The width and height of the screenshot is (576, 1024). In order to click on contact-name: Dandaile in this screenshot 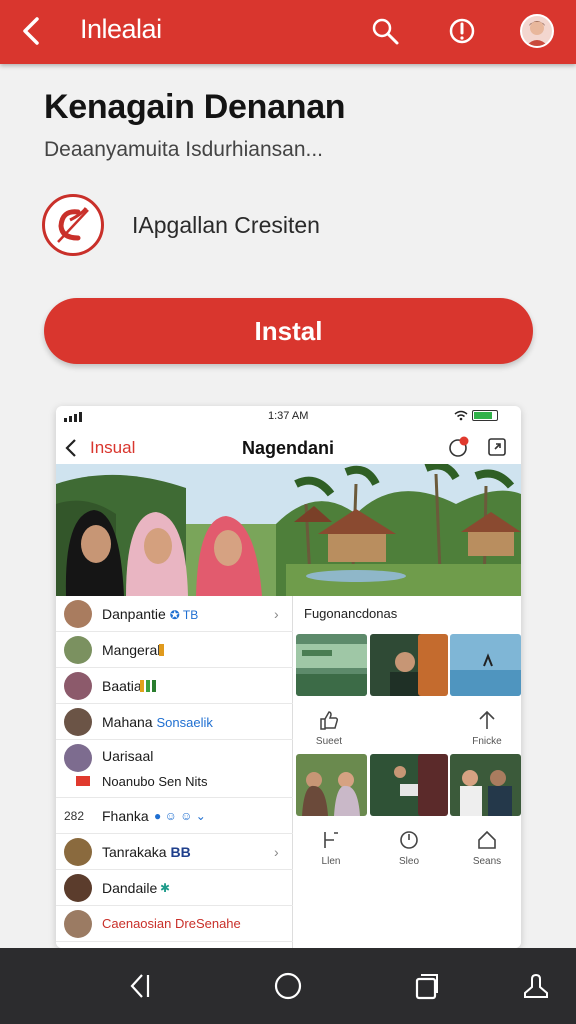, I will do `click(130, 887)`.